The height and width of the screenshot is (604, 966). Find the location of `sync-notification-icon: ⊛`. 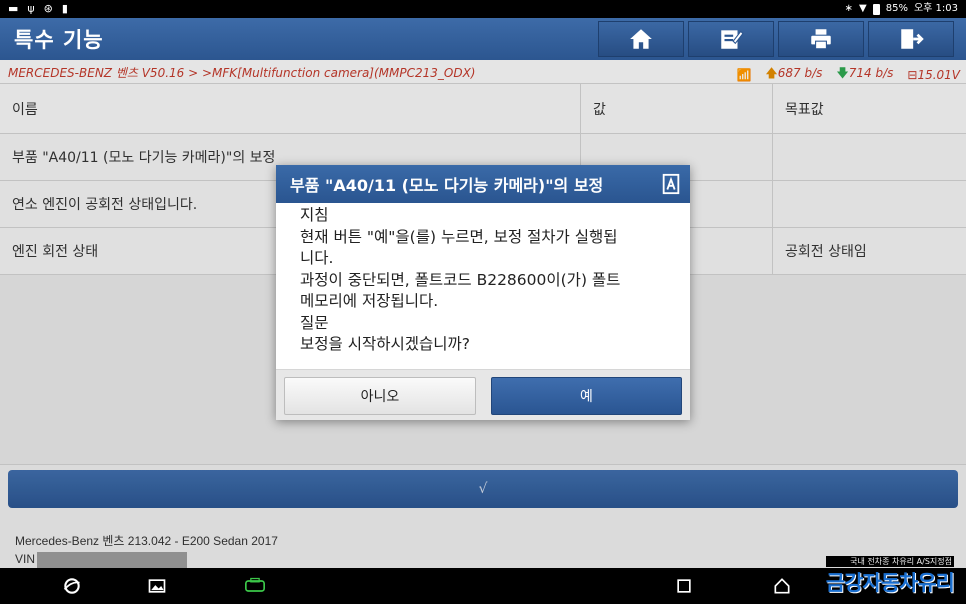

sync-notification-icon: ⊛ is located at coordinates (48, 8).